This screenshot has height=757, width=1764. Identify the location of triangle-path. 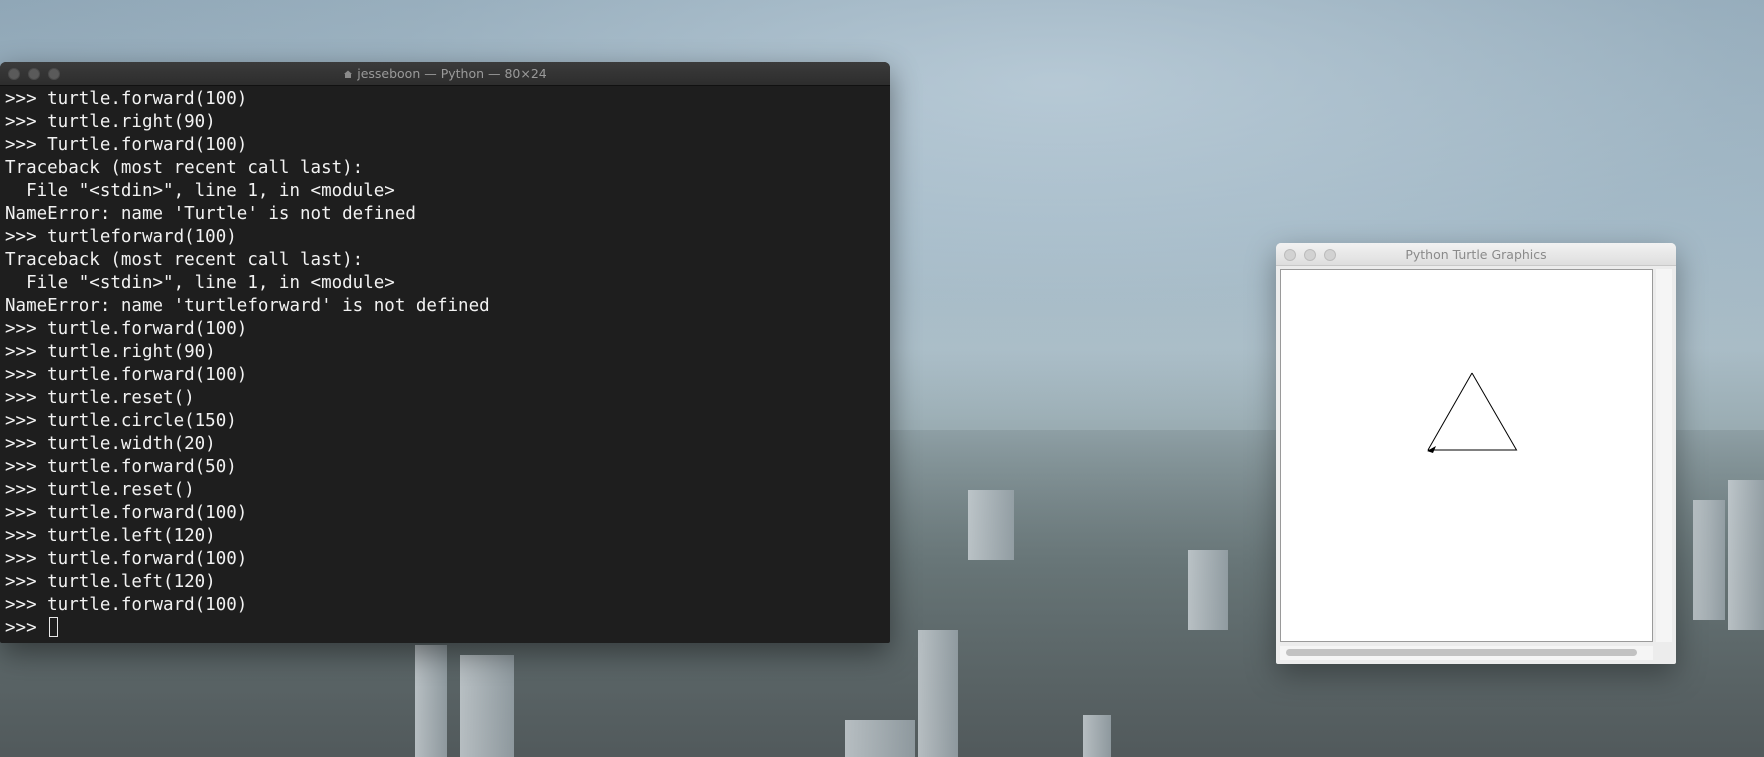
(1473, 411).